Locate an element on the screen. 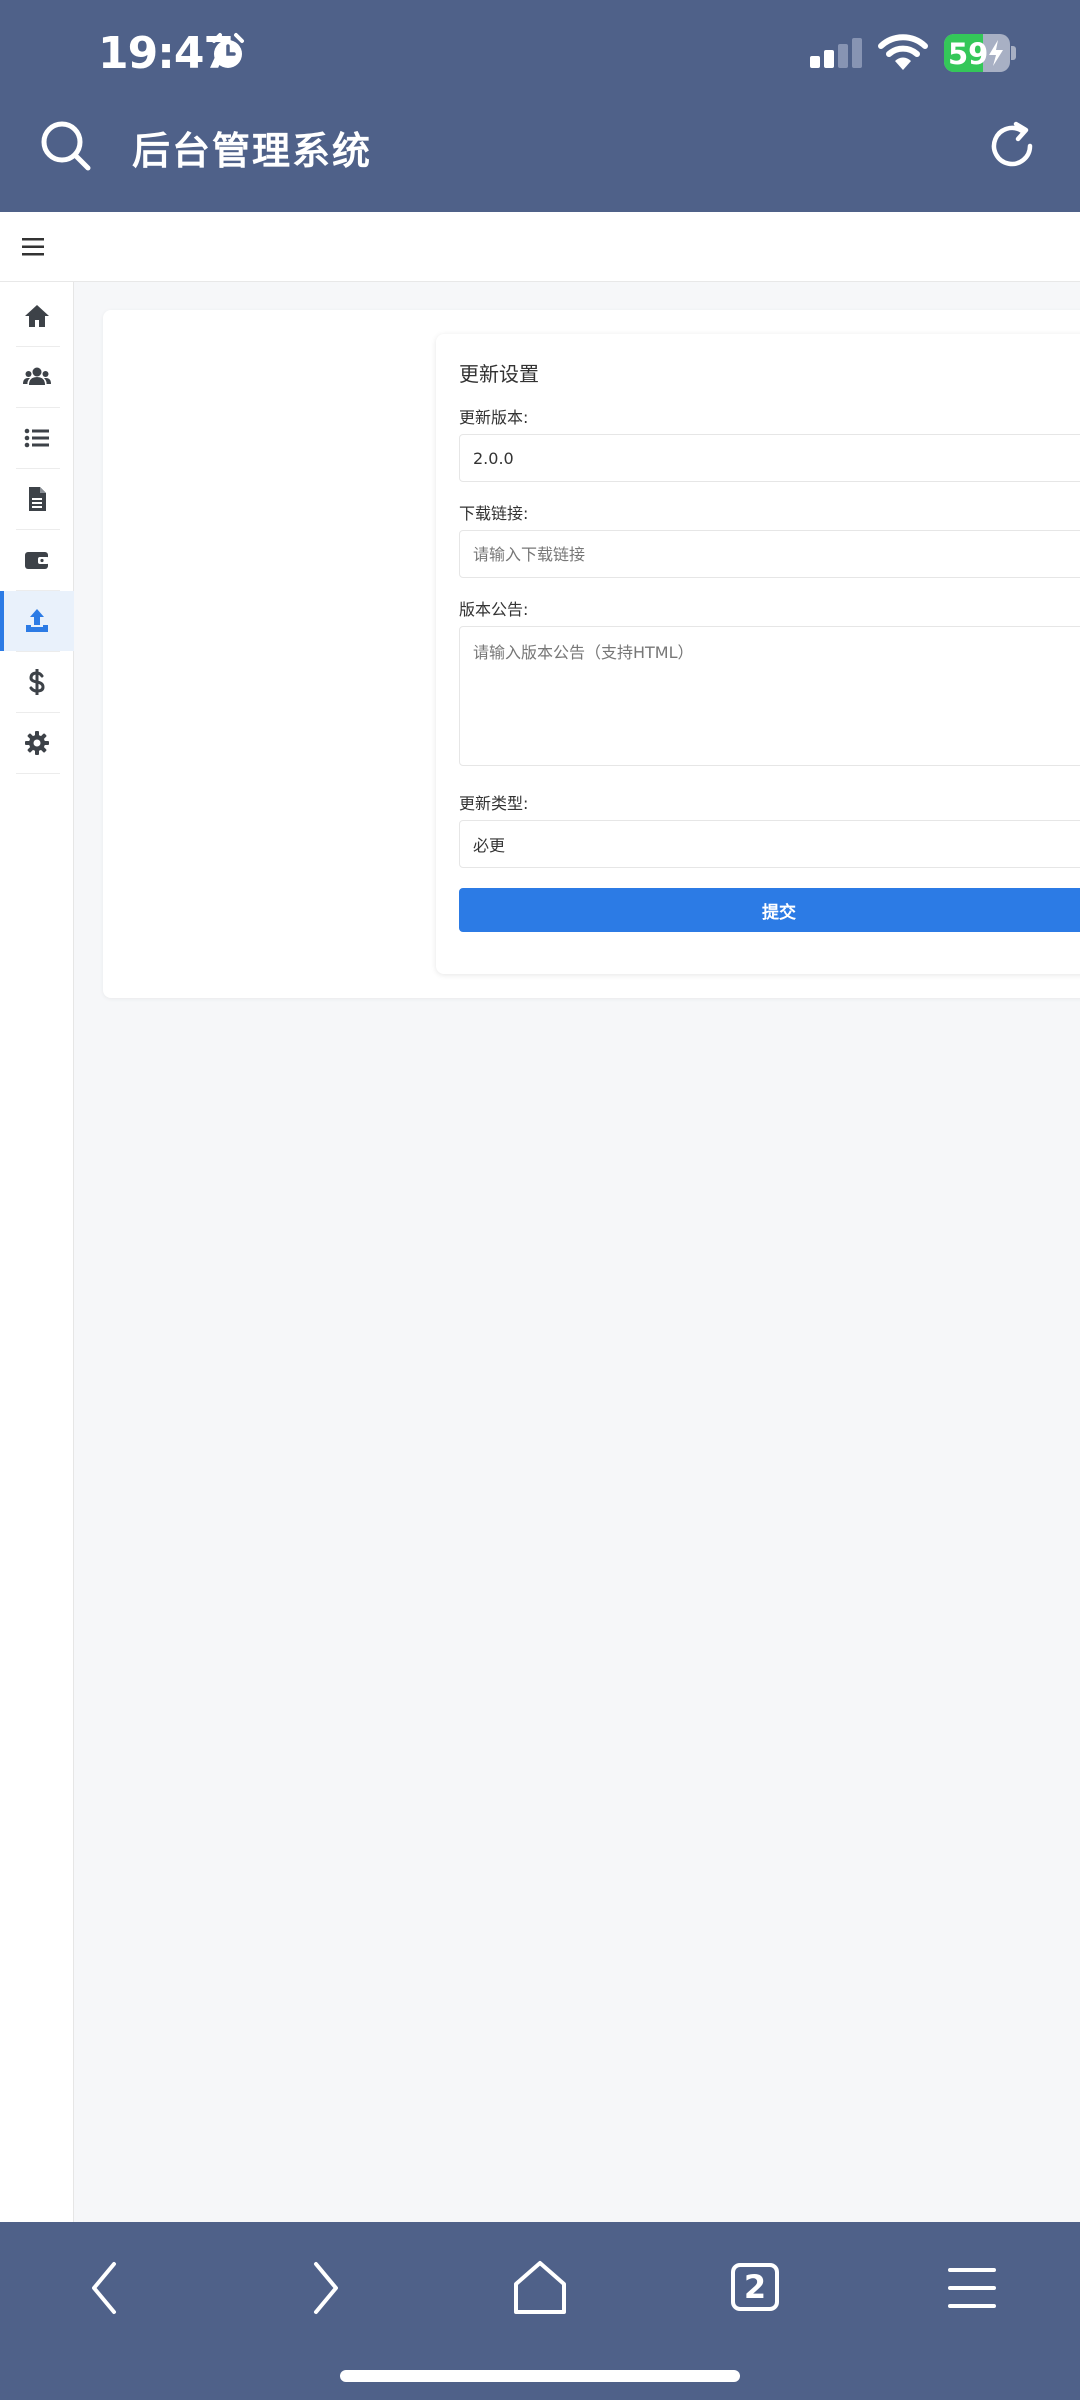 The height and width of the screenshot is (2400, 1080). sidebar-item-update is located at coordinates (37, 621).